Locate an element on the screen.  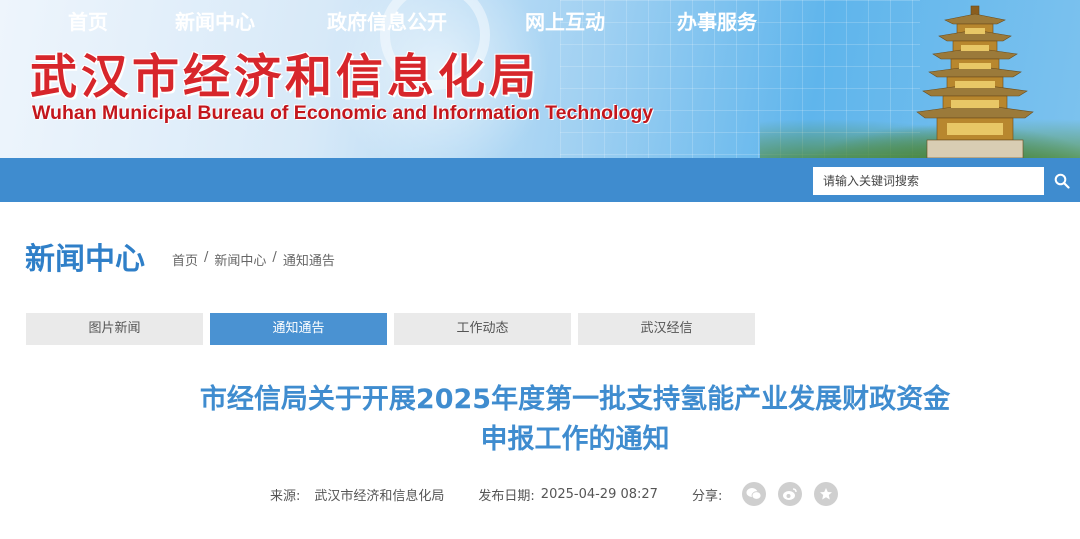
wechat-share-button is located at coordinates (754, 494).